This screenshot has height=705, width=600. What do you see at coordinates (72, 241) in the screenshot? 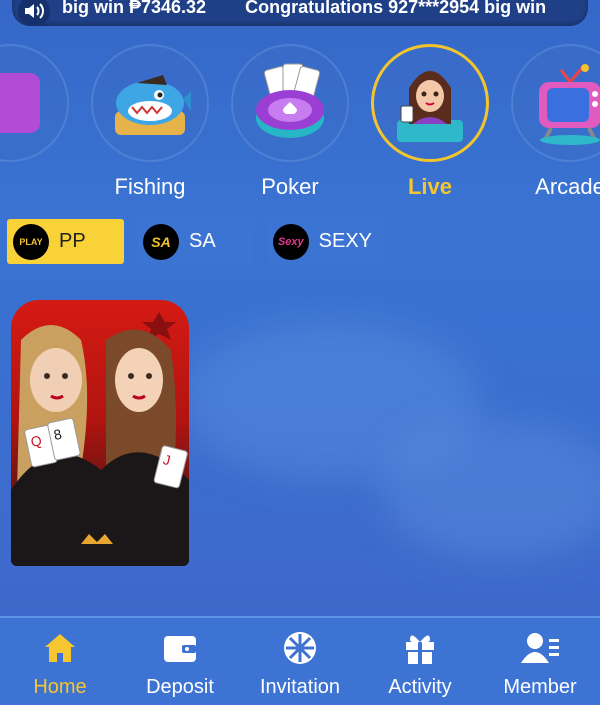
I see `provider-label: PP` at bounding box center [72, 241].